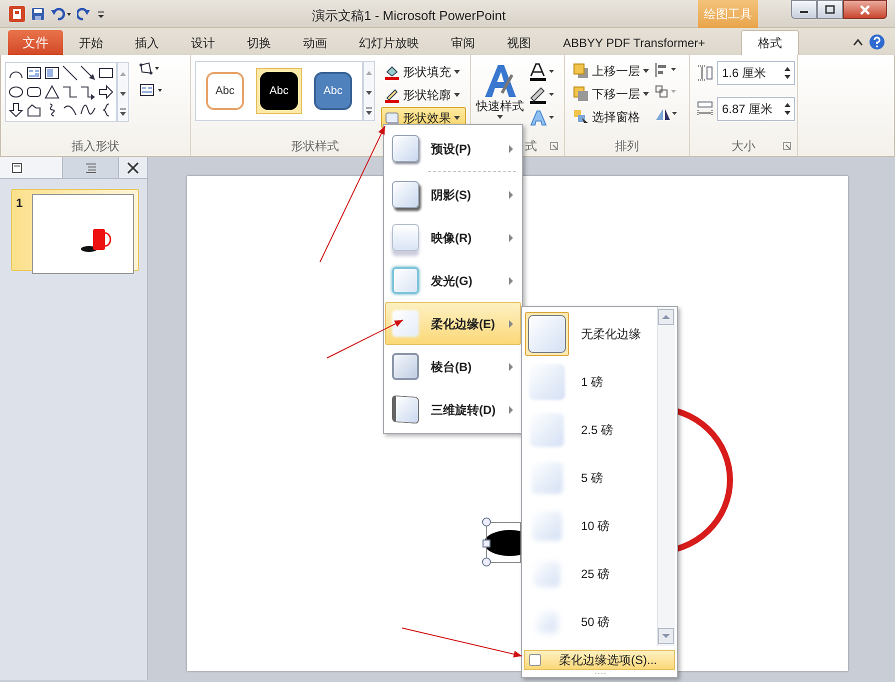 Image resolution: width=895 pixels, height=682 pixels. What do you see at coordinates (591, 382) in the screenshot?
I see `soft-edge-option: 1 磅` at bounding box center [591, 382].